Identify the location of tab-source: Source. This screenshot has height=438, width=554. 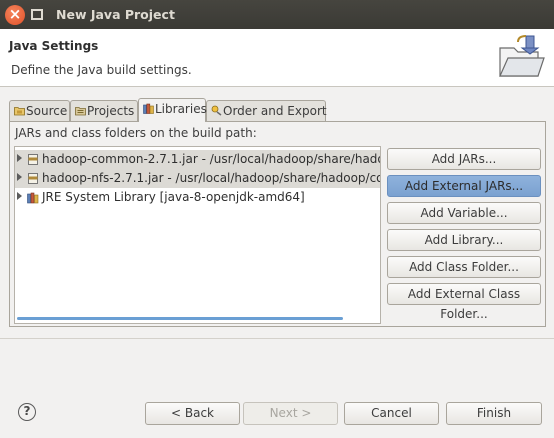
(39, 110).